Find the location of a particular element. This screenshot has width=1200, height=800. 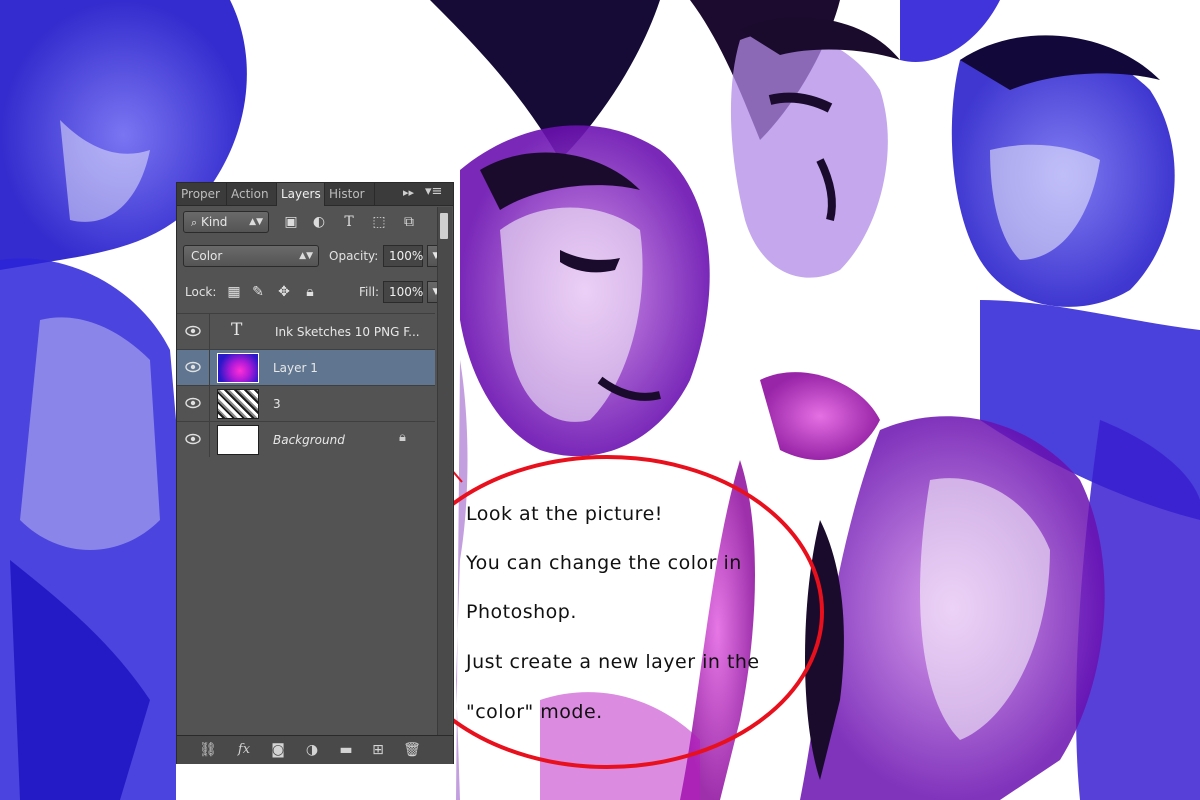

trash-icon: 🗑︎ is located at coordinates (412, 750).